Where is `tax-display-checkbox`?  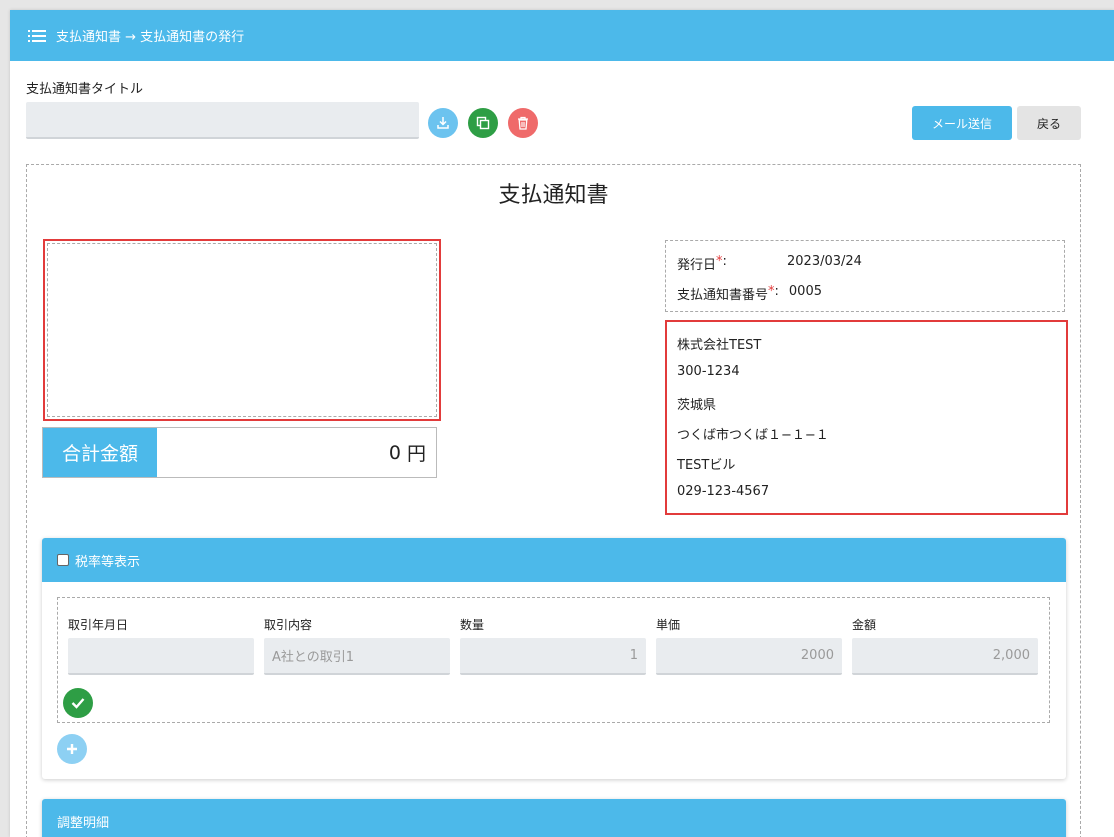 tax-display-checkbox is located at coordinates (63, 560).